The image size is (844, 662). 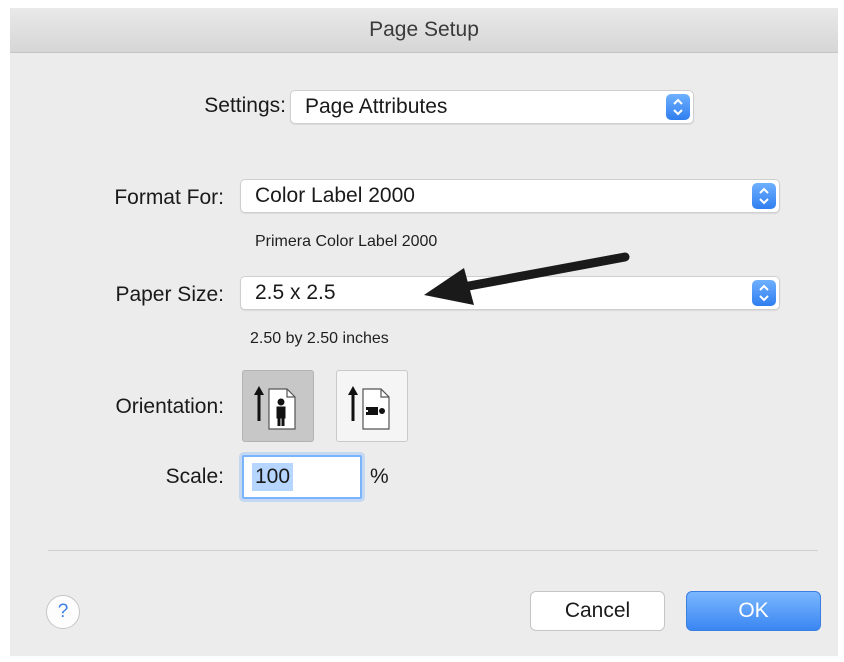 What do you see at coordinates (424, 30) in the screenshot?
I see `dialog-title: Page Setup` at bounding box center [424, 30].